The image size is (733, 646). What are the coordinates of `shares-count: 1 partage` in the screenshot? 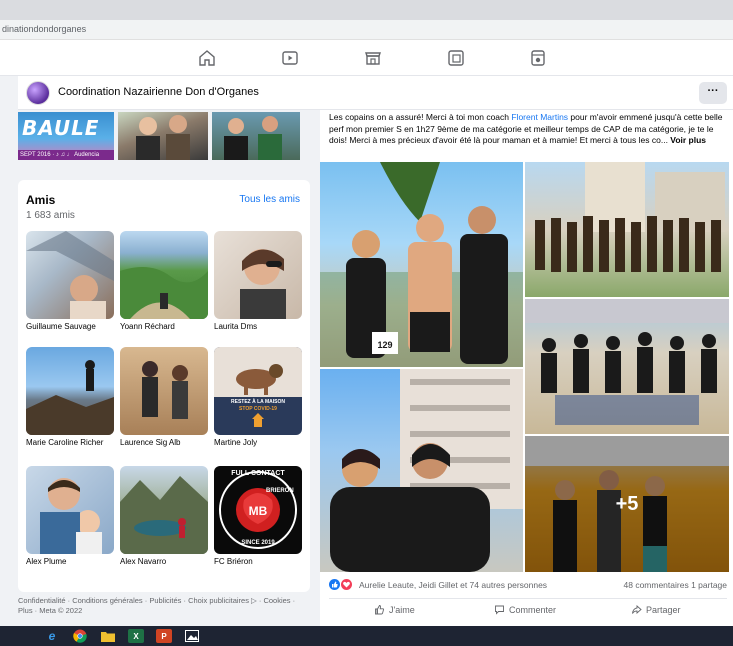 It's located at (709, 585).